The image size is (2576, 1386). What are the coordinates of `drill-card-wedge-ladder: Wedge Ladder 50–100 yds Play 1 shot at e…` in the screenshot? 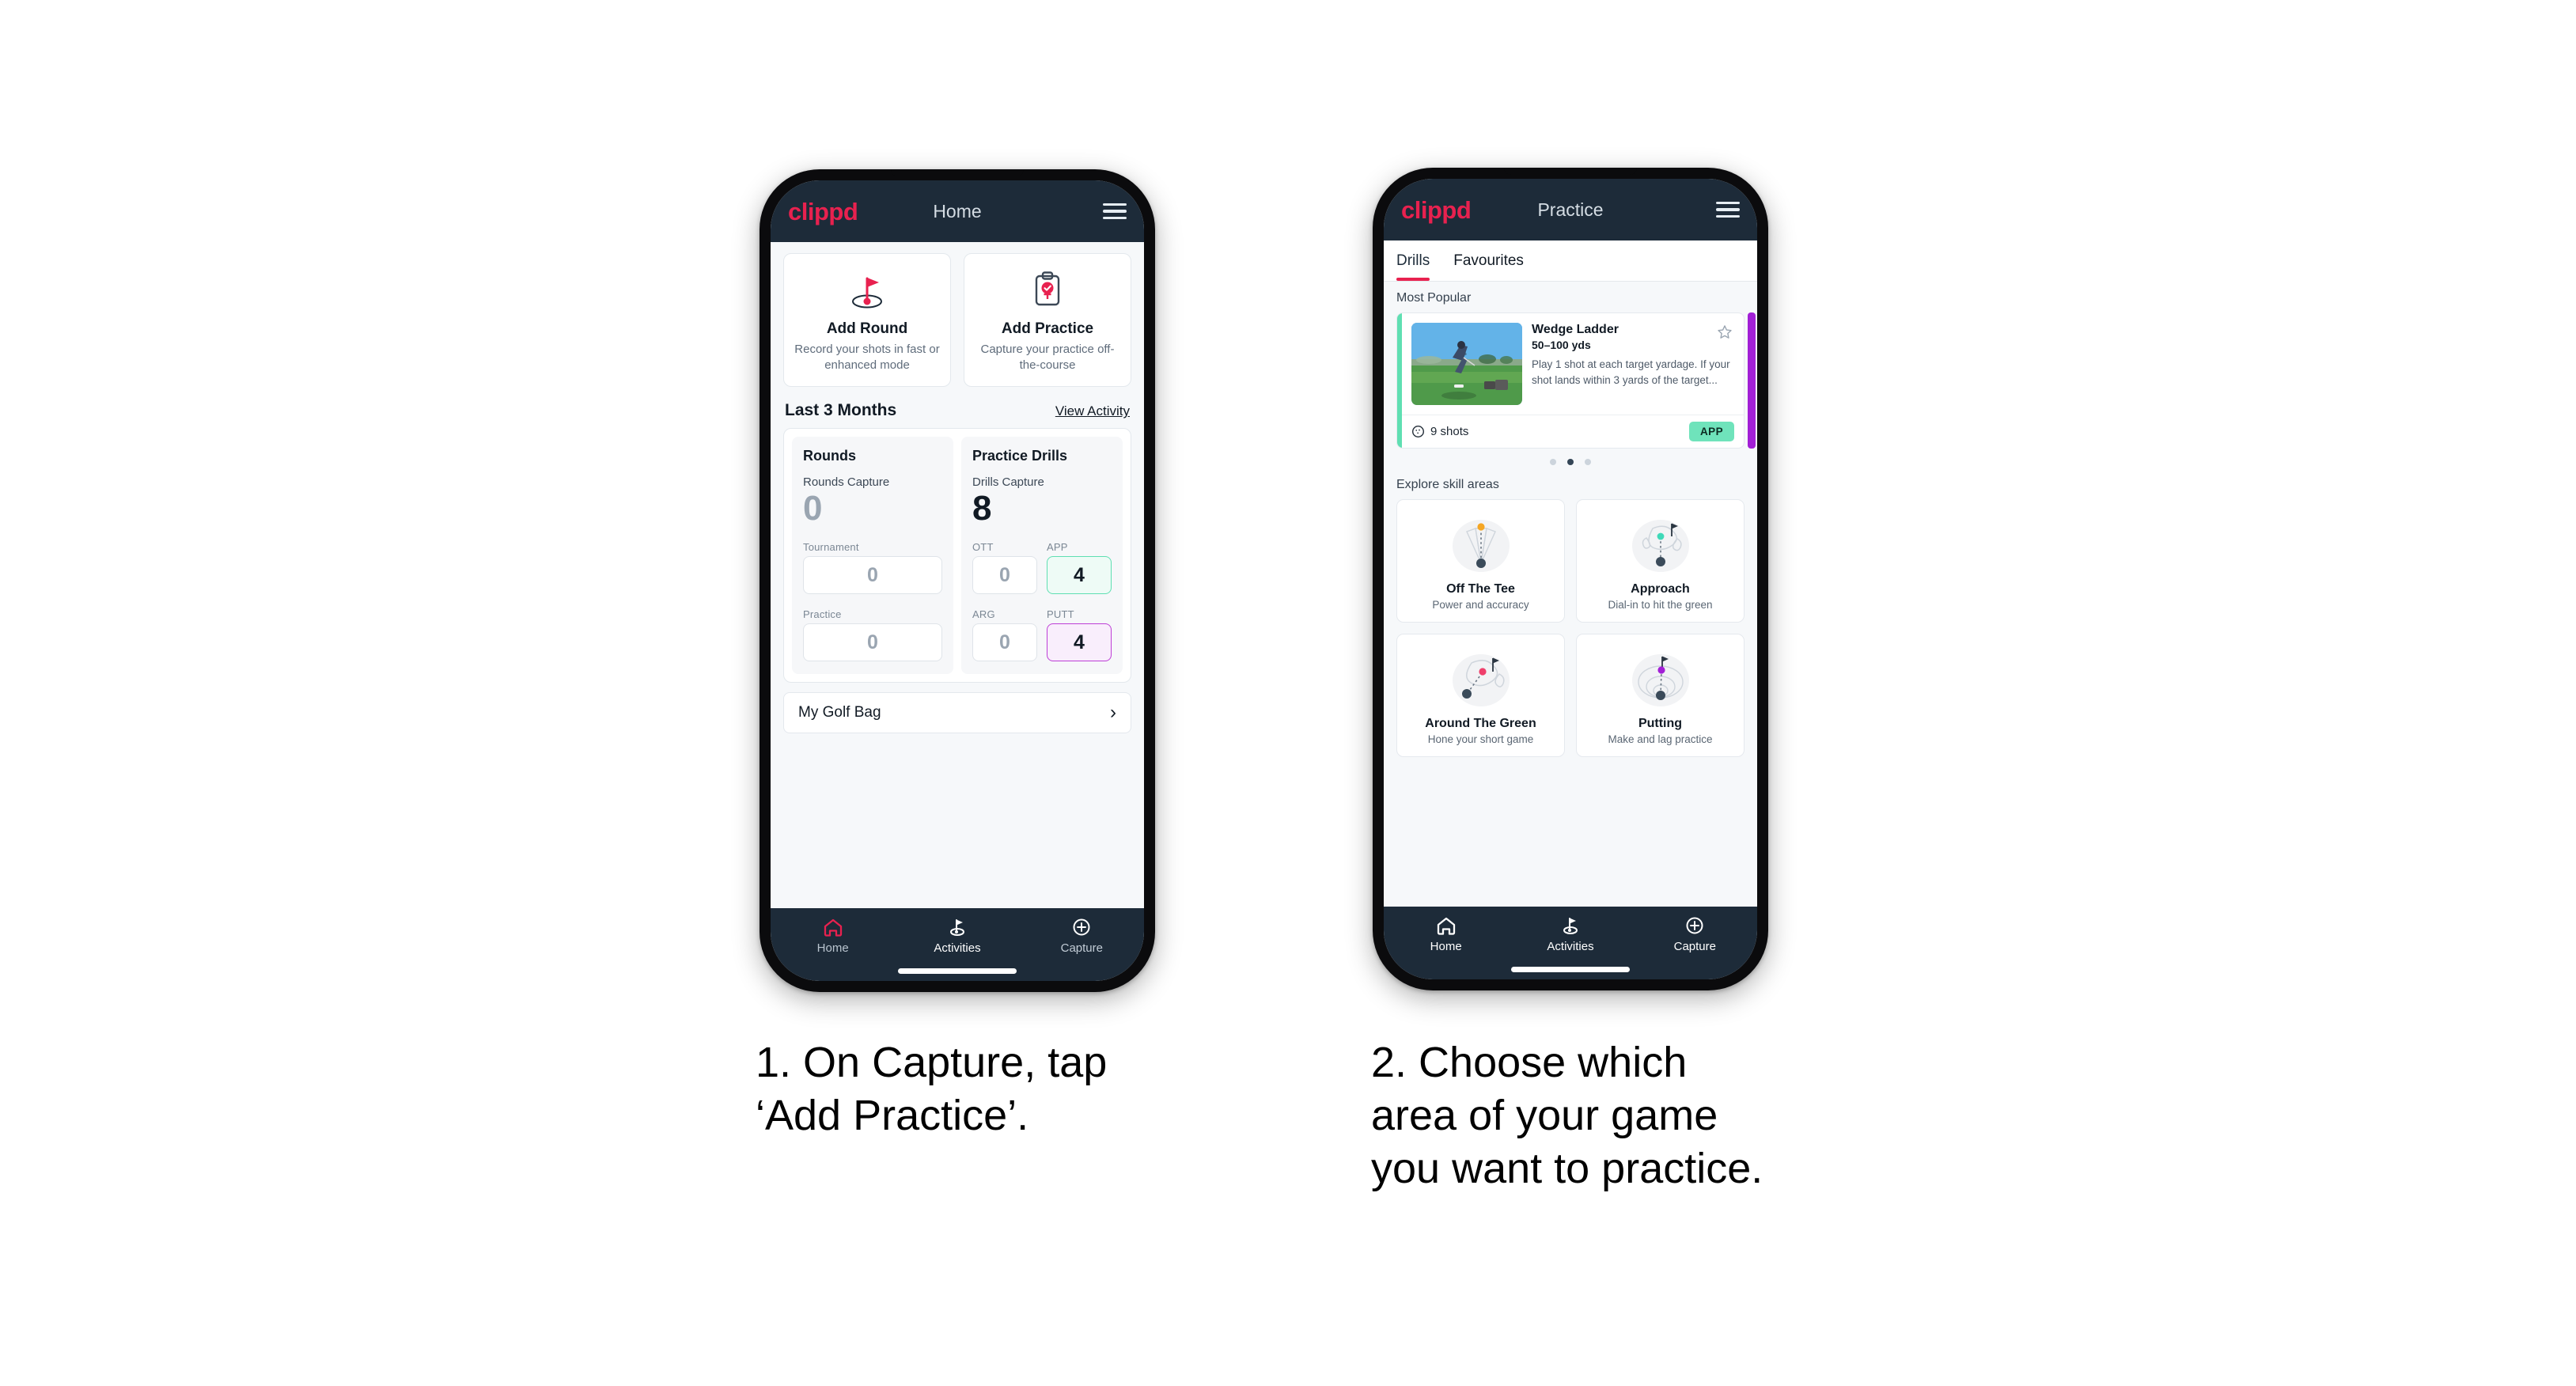 It's located at (1570, 381).